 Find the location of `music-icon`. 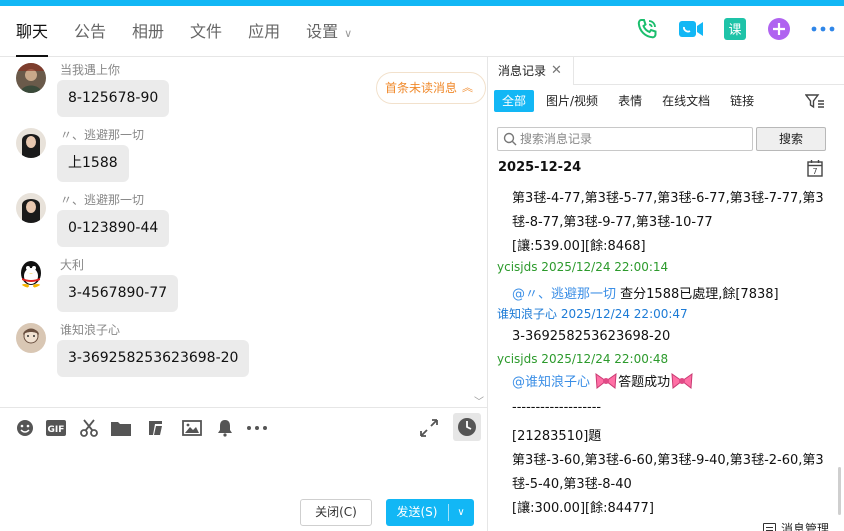

music-icon is located at coordinates (155, 428).